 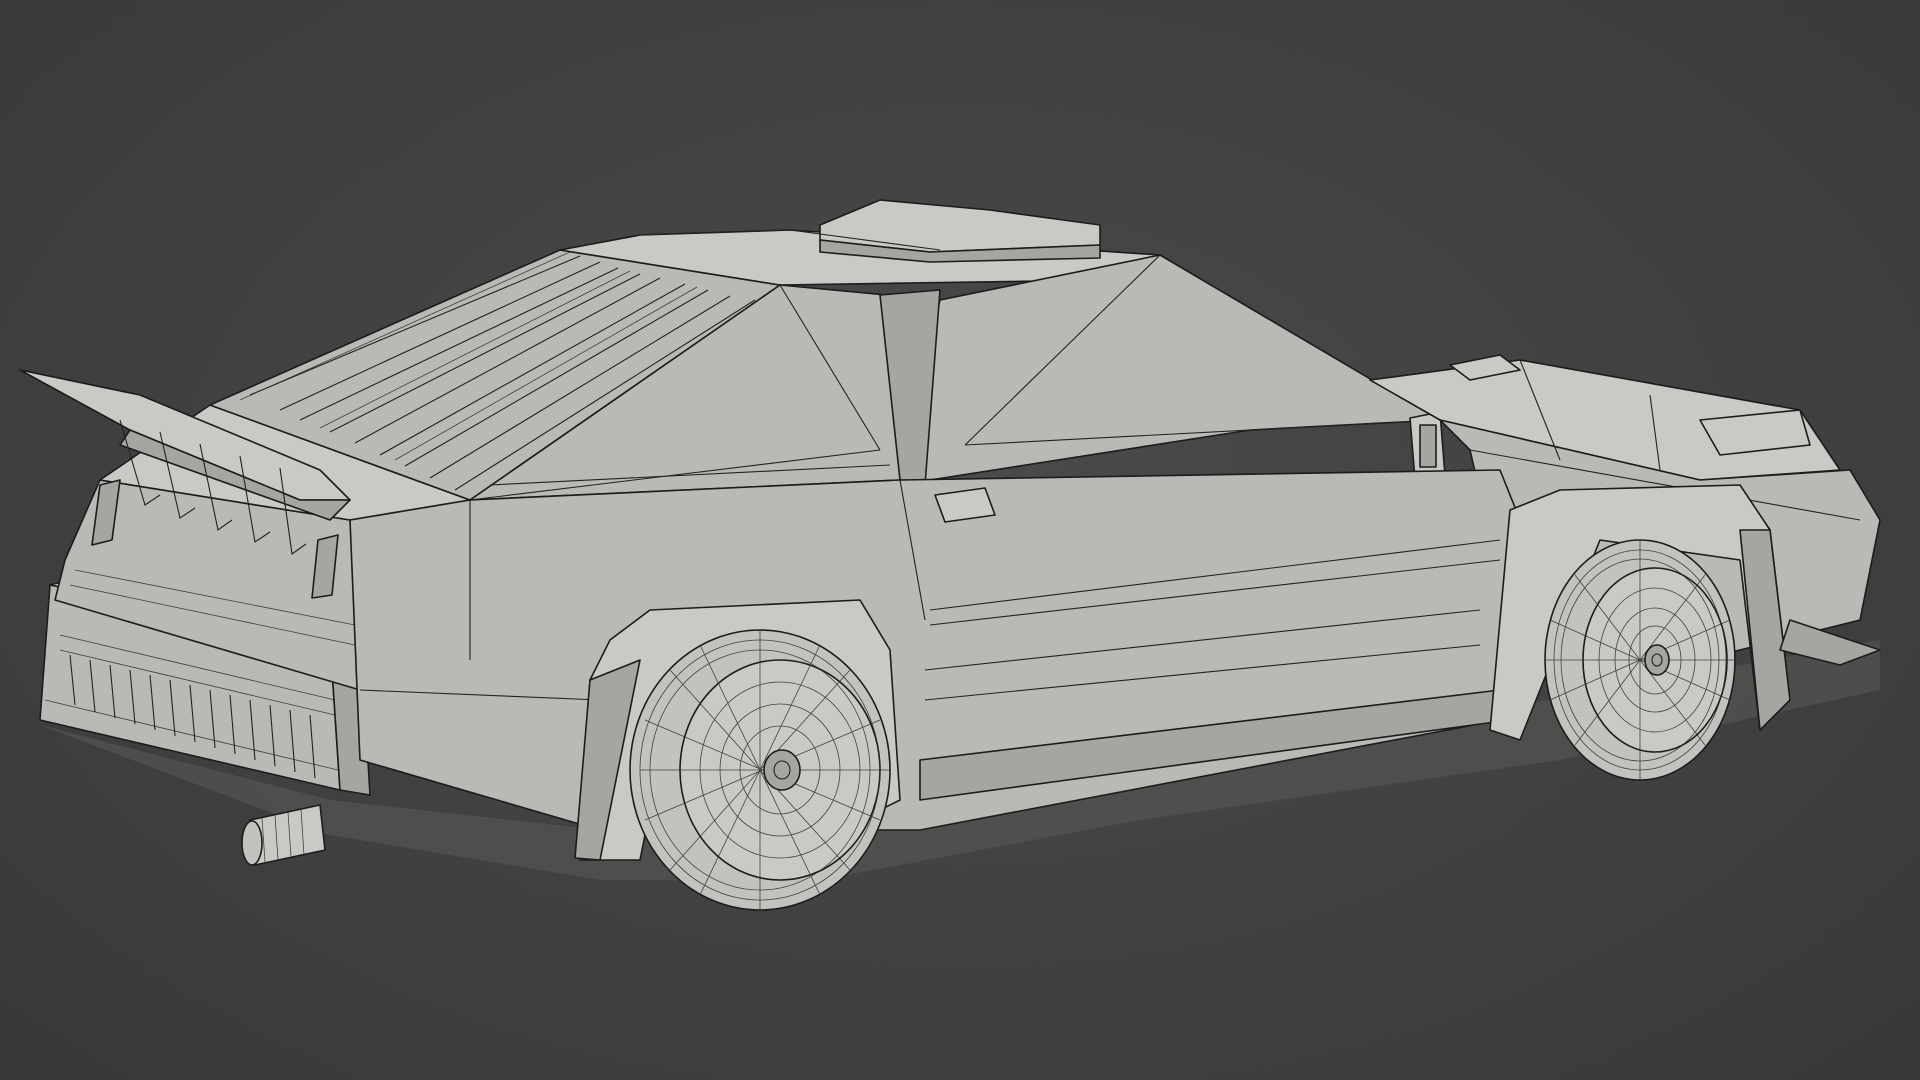 What do you see at coordinates (760, 770) in the screenshot?
I see `rear-wheel` at bounding box center [760, 770].